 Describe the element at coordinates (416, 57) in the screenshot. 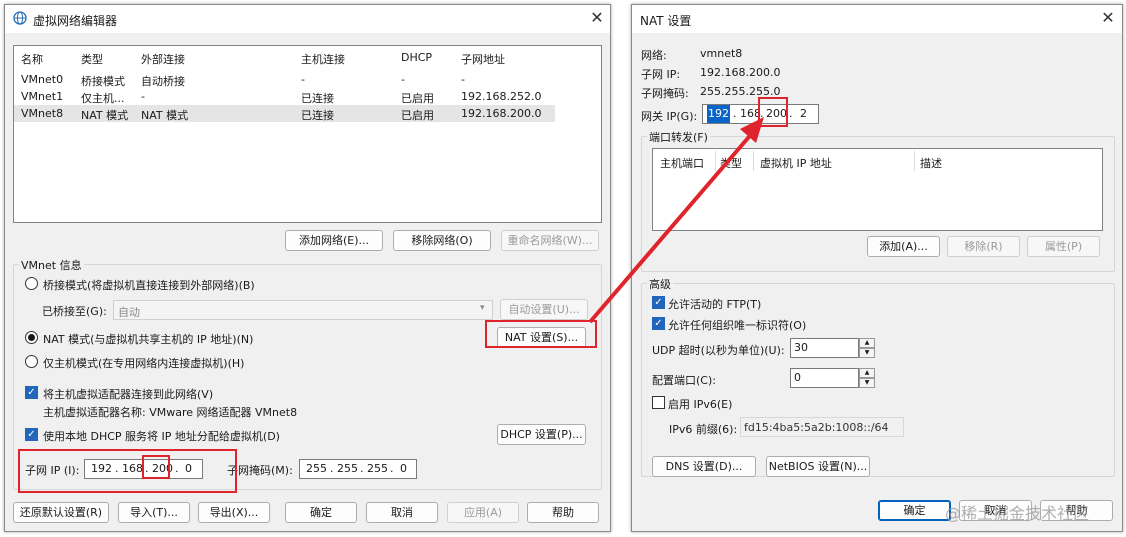

I see `col-header: DHCP` at that location.